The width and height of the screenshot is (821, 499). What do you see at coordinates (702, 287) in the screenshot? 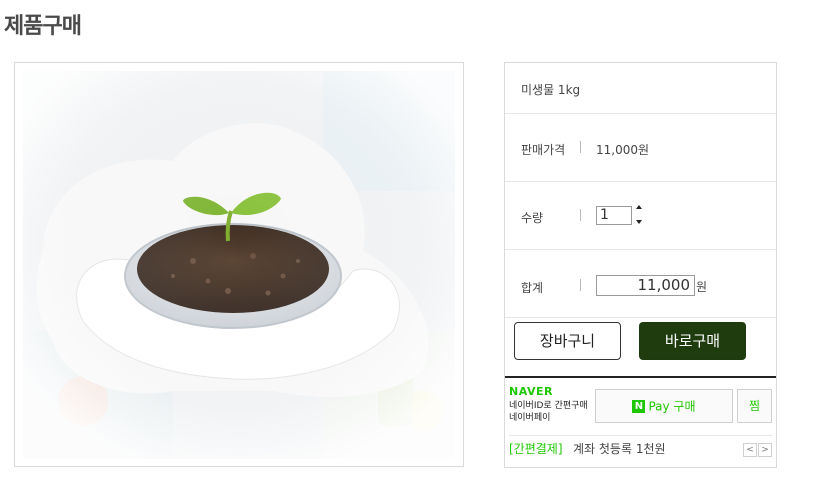
I see `total-currency: 원` at bounding box center [702, 287].